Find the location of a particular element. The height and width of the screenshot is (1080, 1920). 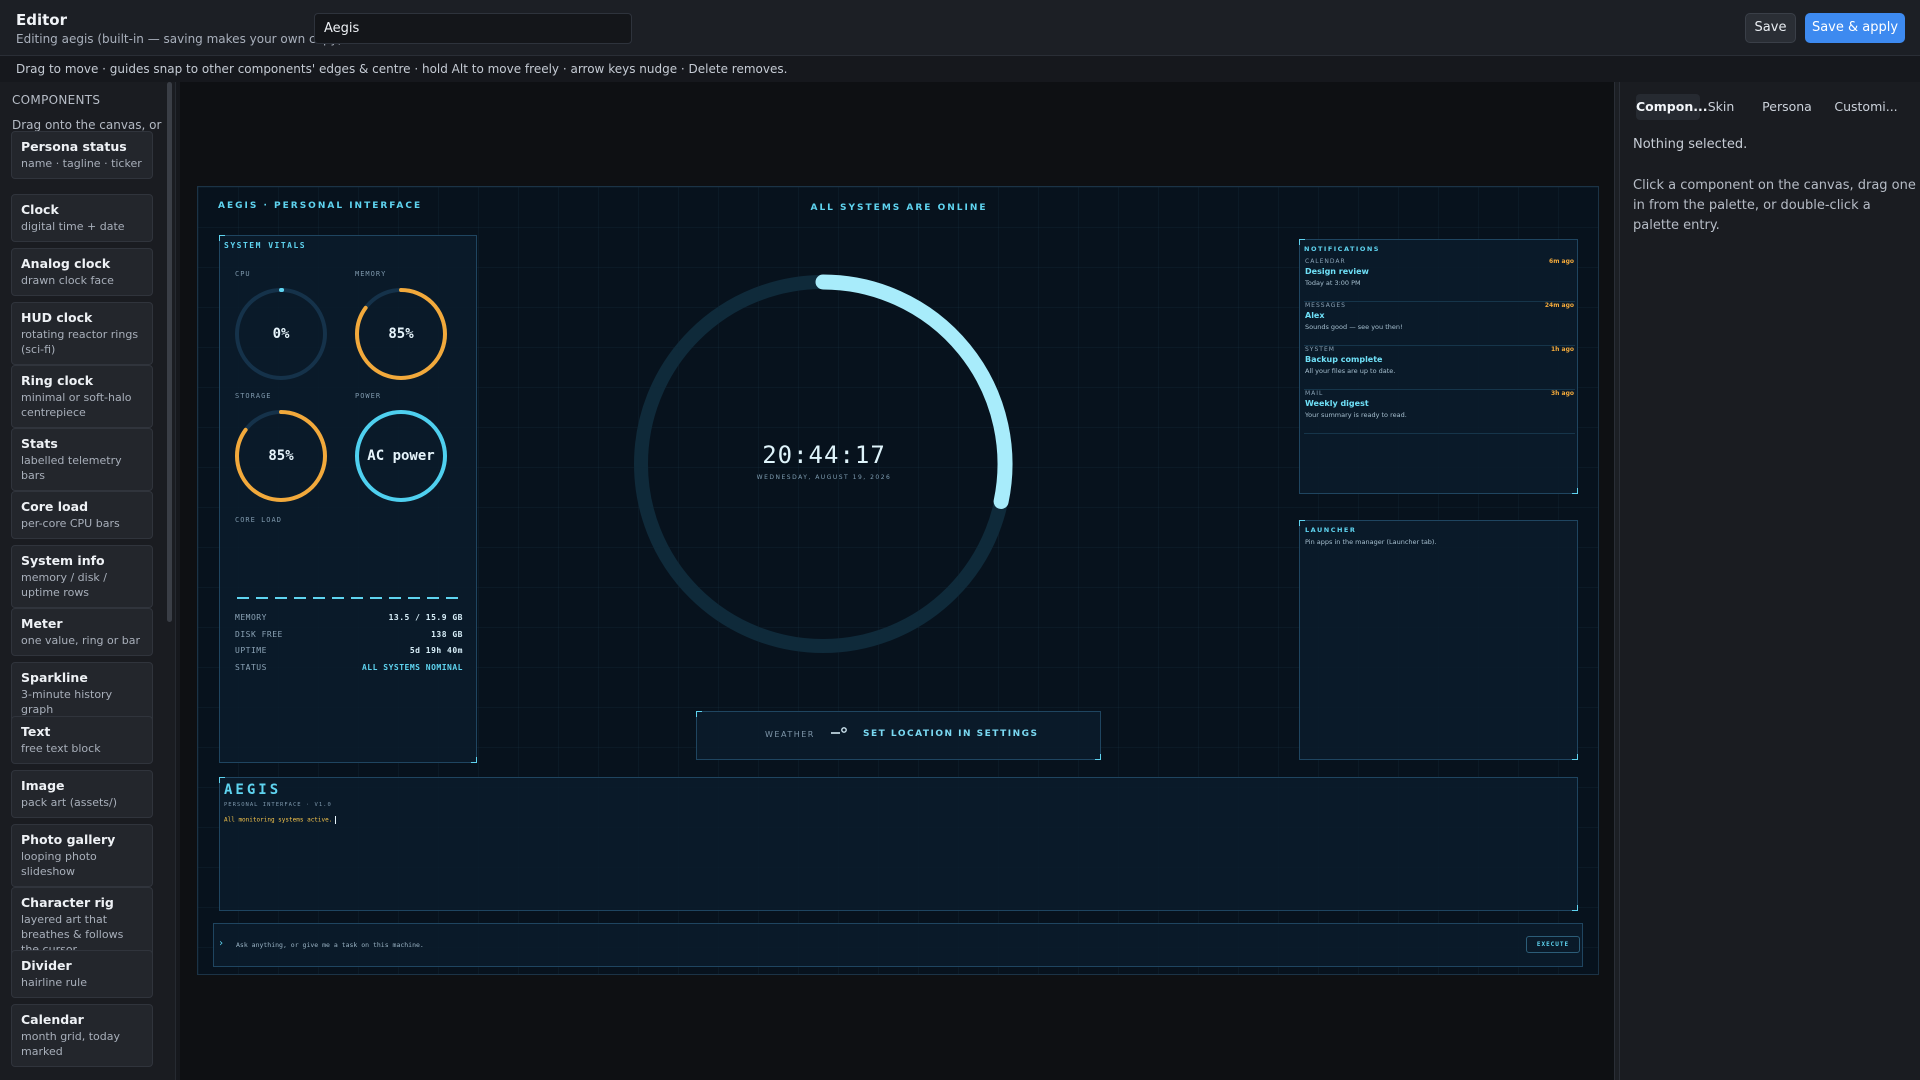

tab-skin: Skin is located at coordinates (1721, 107).